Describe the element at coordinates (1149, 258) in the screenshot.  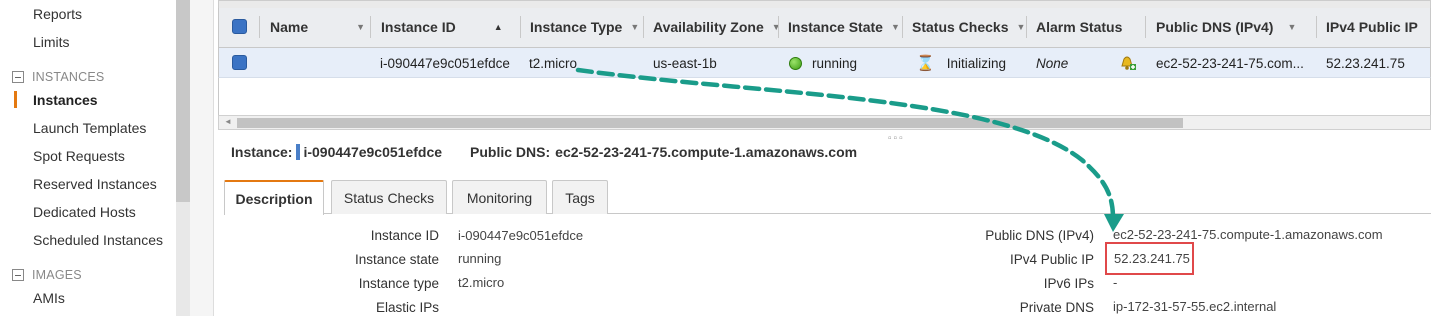
I see `highlight-box` at that location.